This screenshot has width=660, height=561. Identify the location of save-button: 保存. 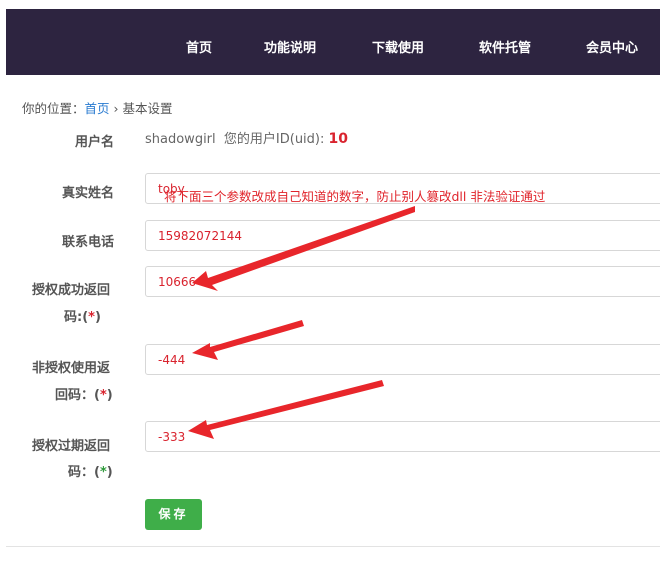
(173, 514).